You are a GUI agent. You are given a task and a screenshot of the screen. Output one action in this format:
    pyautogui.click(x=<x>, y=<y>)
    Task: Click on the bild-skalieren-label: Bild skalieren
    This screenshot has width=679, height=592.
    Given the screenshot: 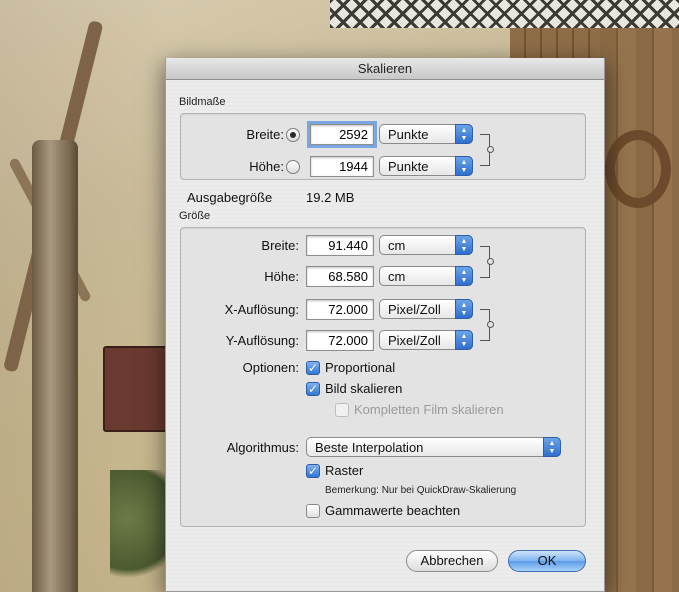 What is the action you would take?
    pyautogui.click(x=364, y=388)
    